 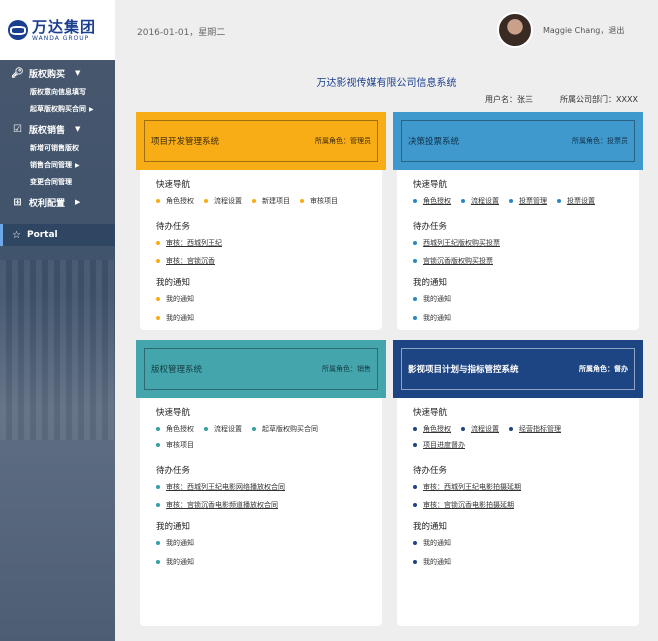 I want to click on card-role: 所属角色：督办, so click(x=603, y=369).